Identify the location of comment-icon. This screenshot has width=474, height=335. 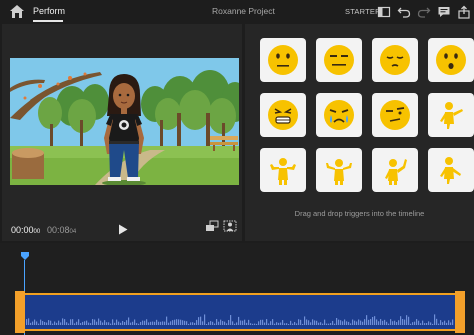
(444, 12).